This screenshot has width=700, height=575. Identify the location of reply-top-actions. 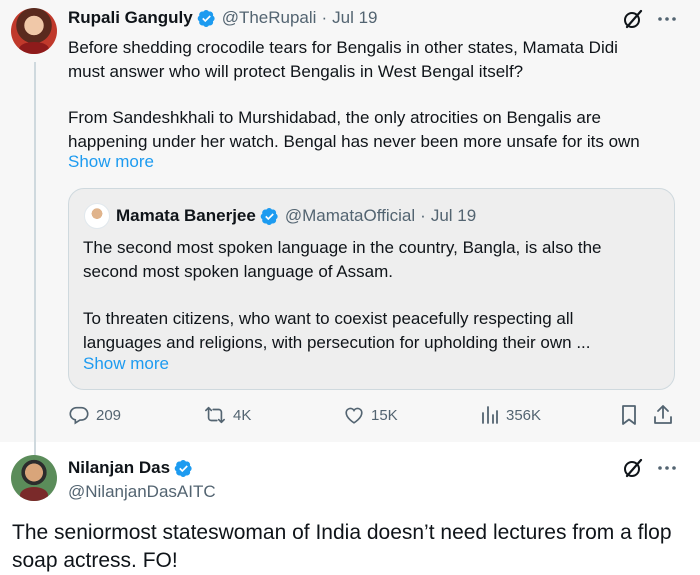
(650, 468).